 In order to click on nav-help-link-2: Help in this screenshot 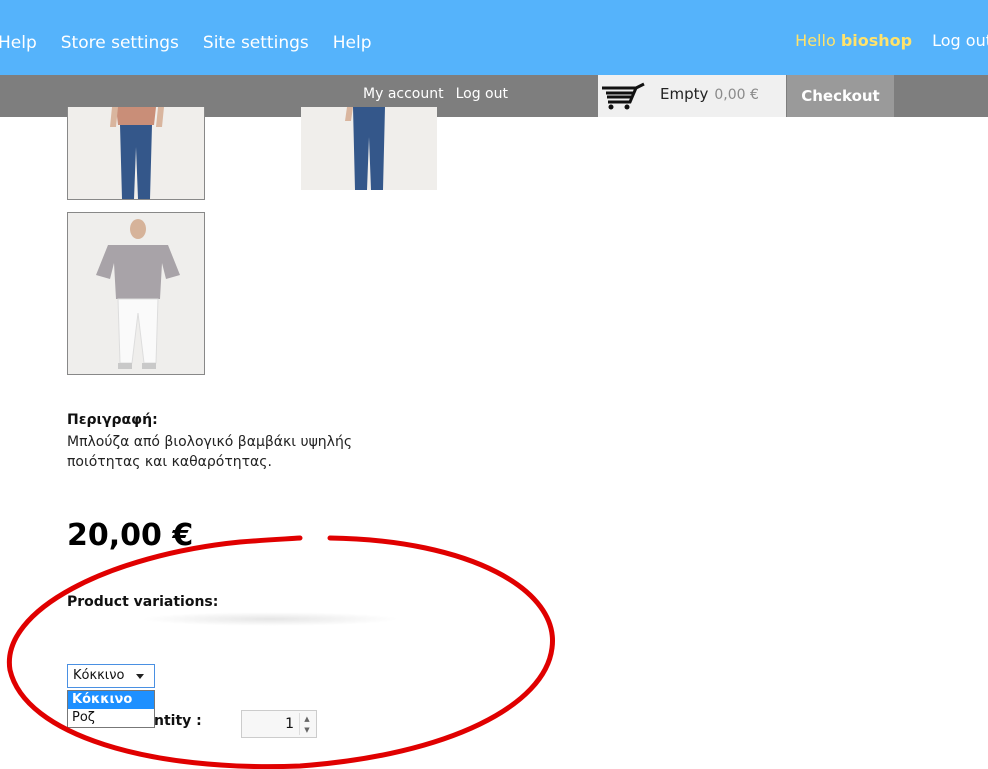, I will do `click(352, 43)`.